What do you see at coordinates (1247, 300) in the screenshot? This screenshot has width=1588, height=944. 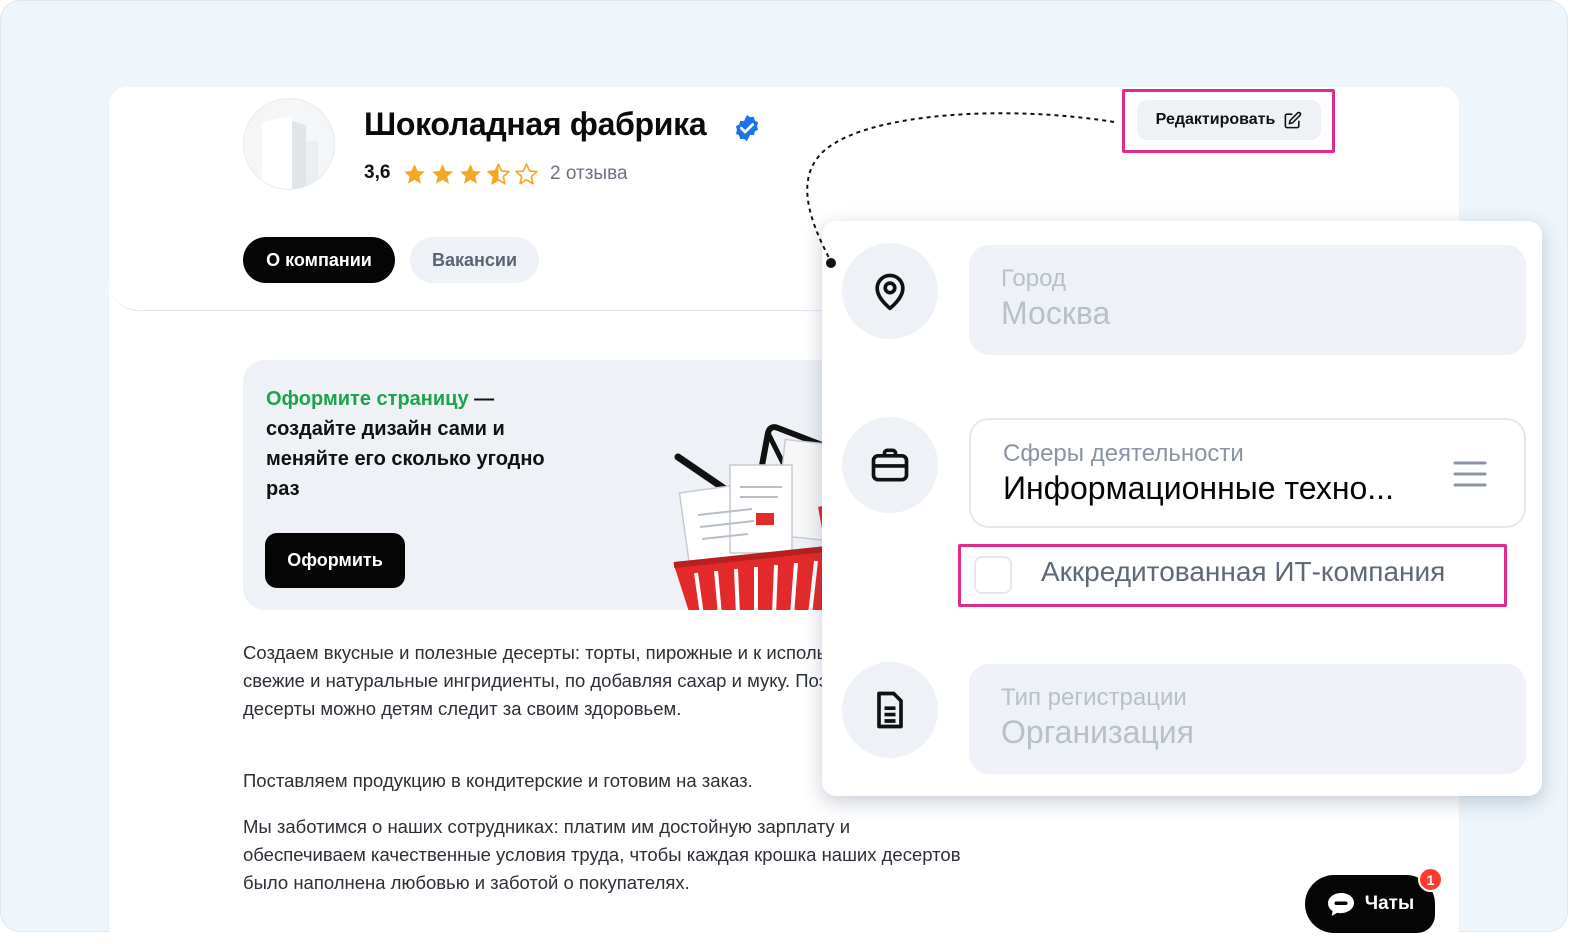 I see `city-field: Город Москва` at bounding box center [1247, 300].